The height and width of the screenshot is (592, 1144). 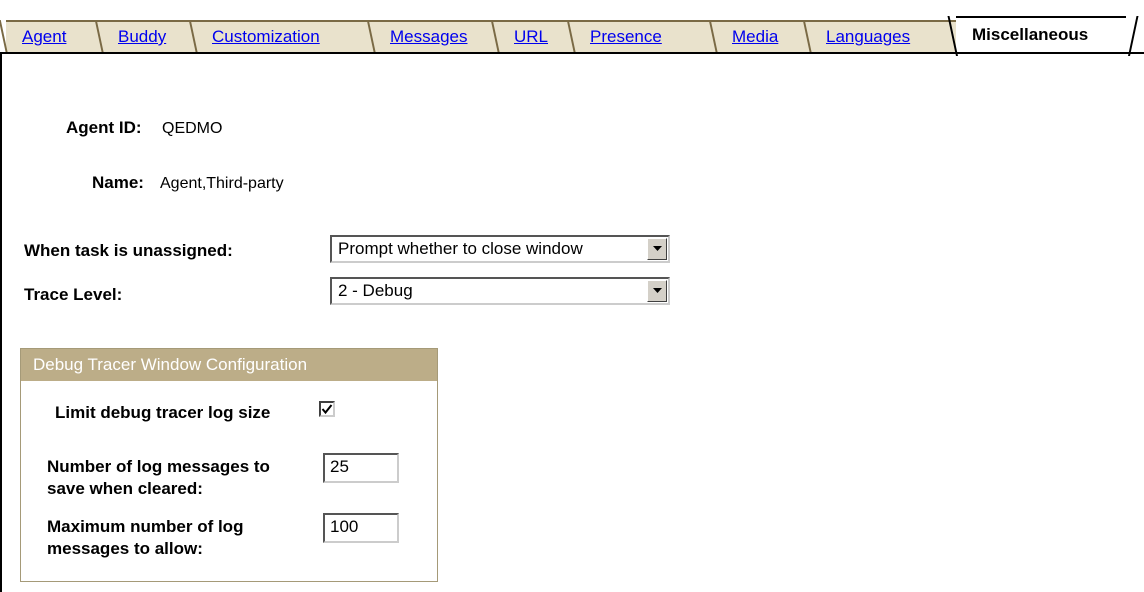 I want to click on tab-buddy: Buddy, so click(x=149, y=36).